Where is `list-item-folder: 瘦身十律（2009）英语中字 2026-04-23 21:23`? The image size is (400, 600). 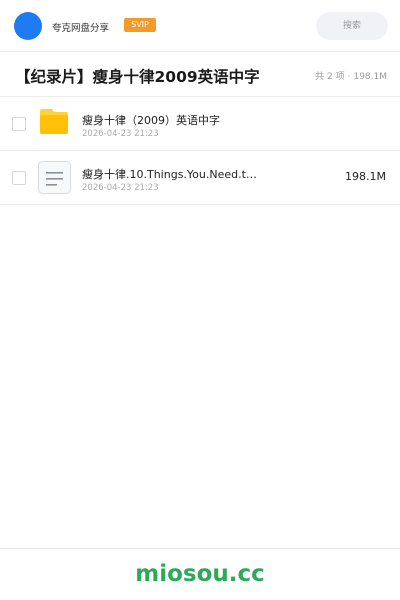
list-item-folder: 瘦身十律（2009）英语中字 2026-04-23 21:23 is located at coordinates (200, 124).